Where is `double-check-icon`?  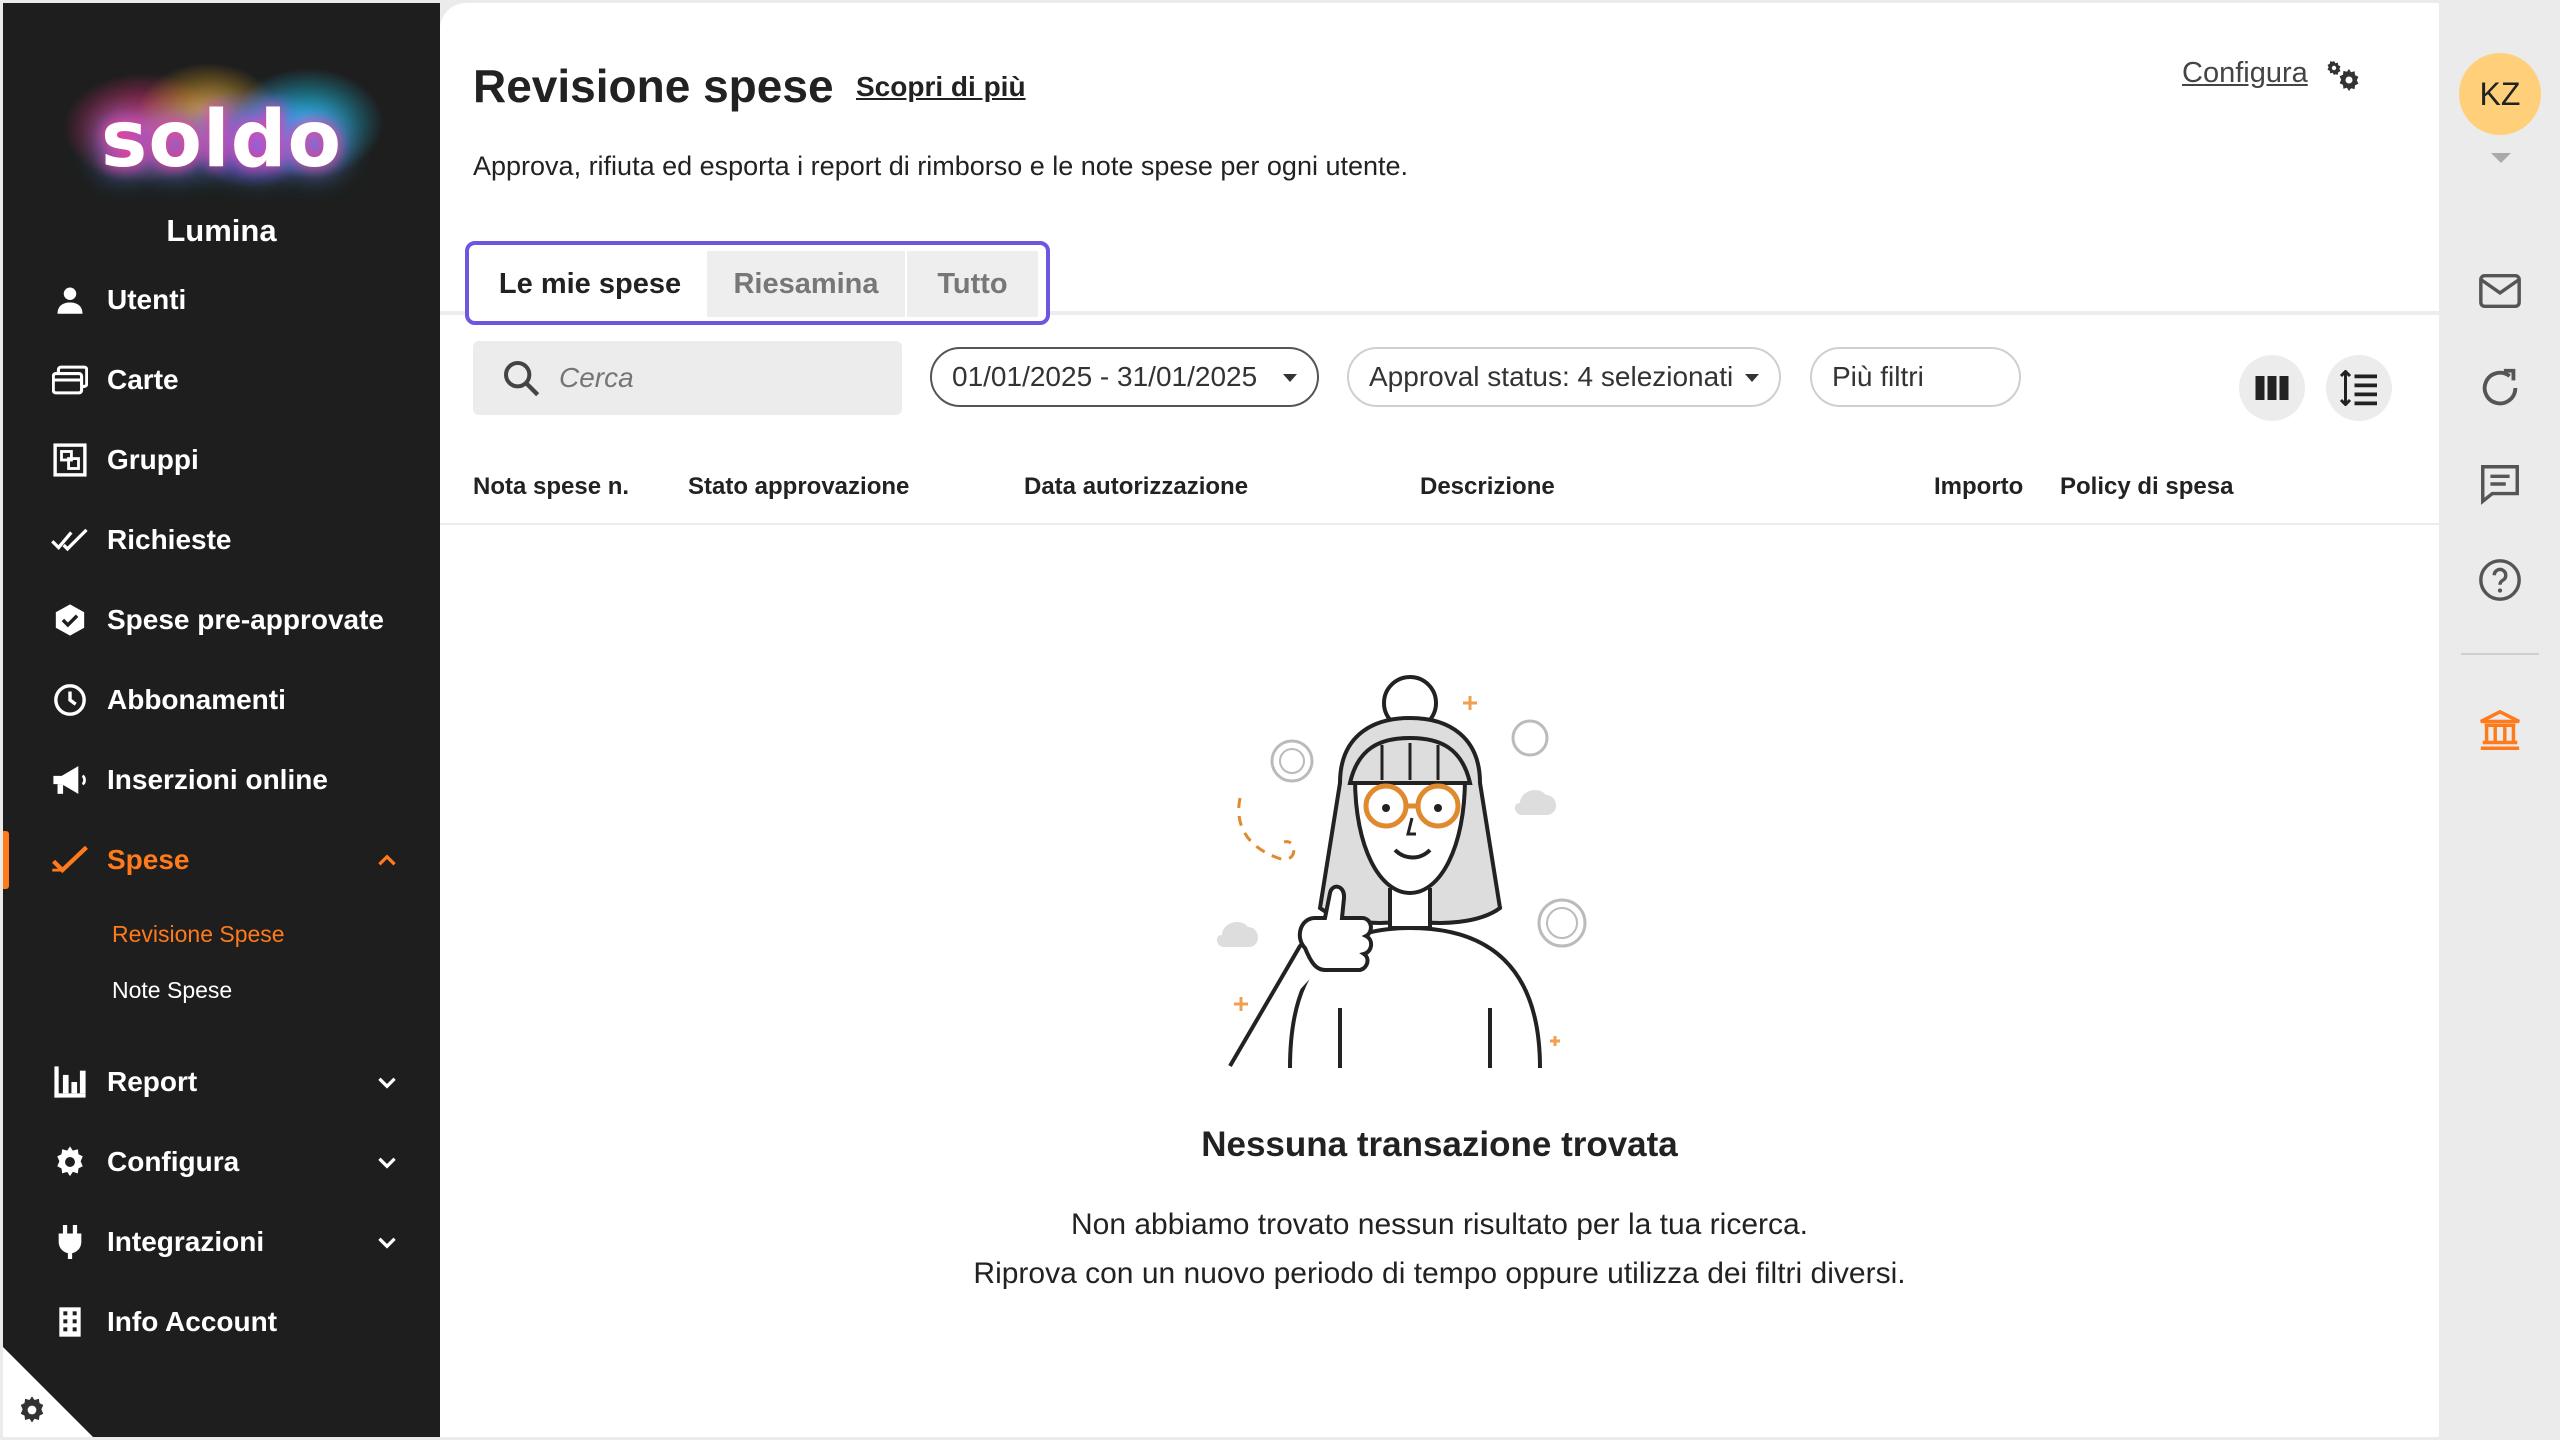 double-check-icon is located at coordinates (70, 540).